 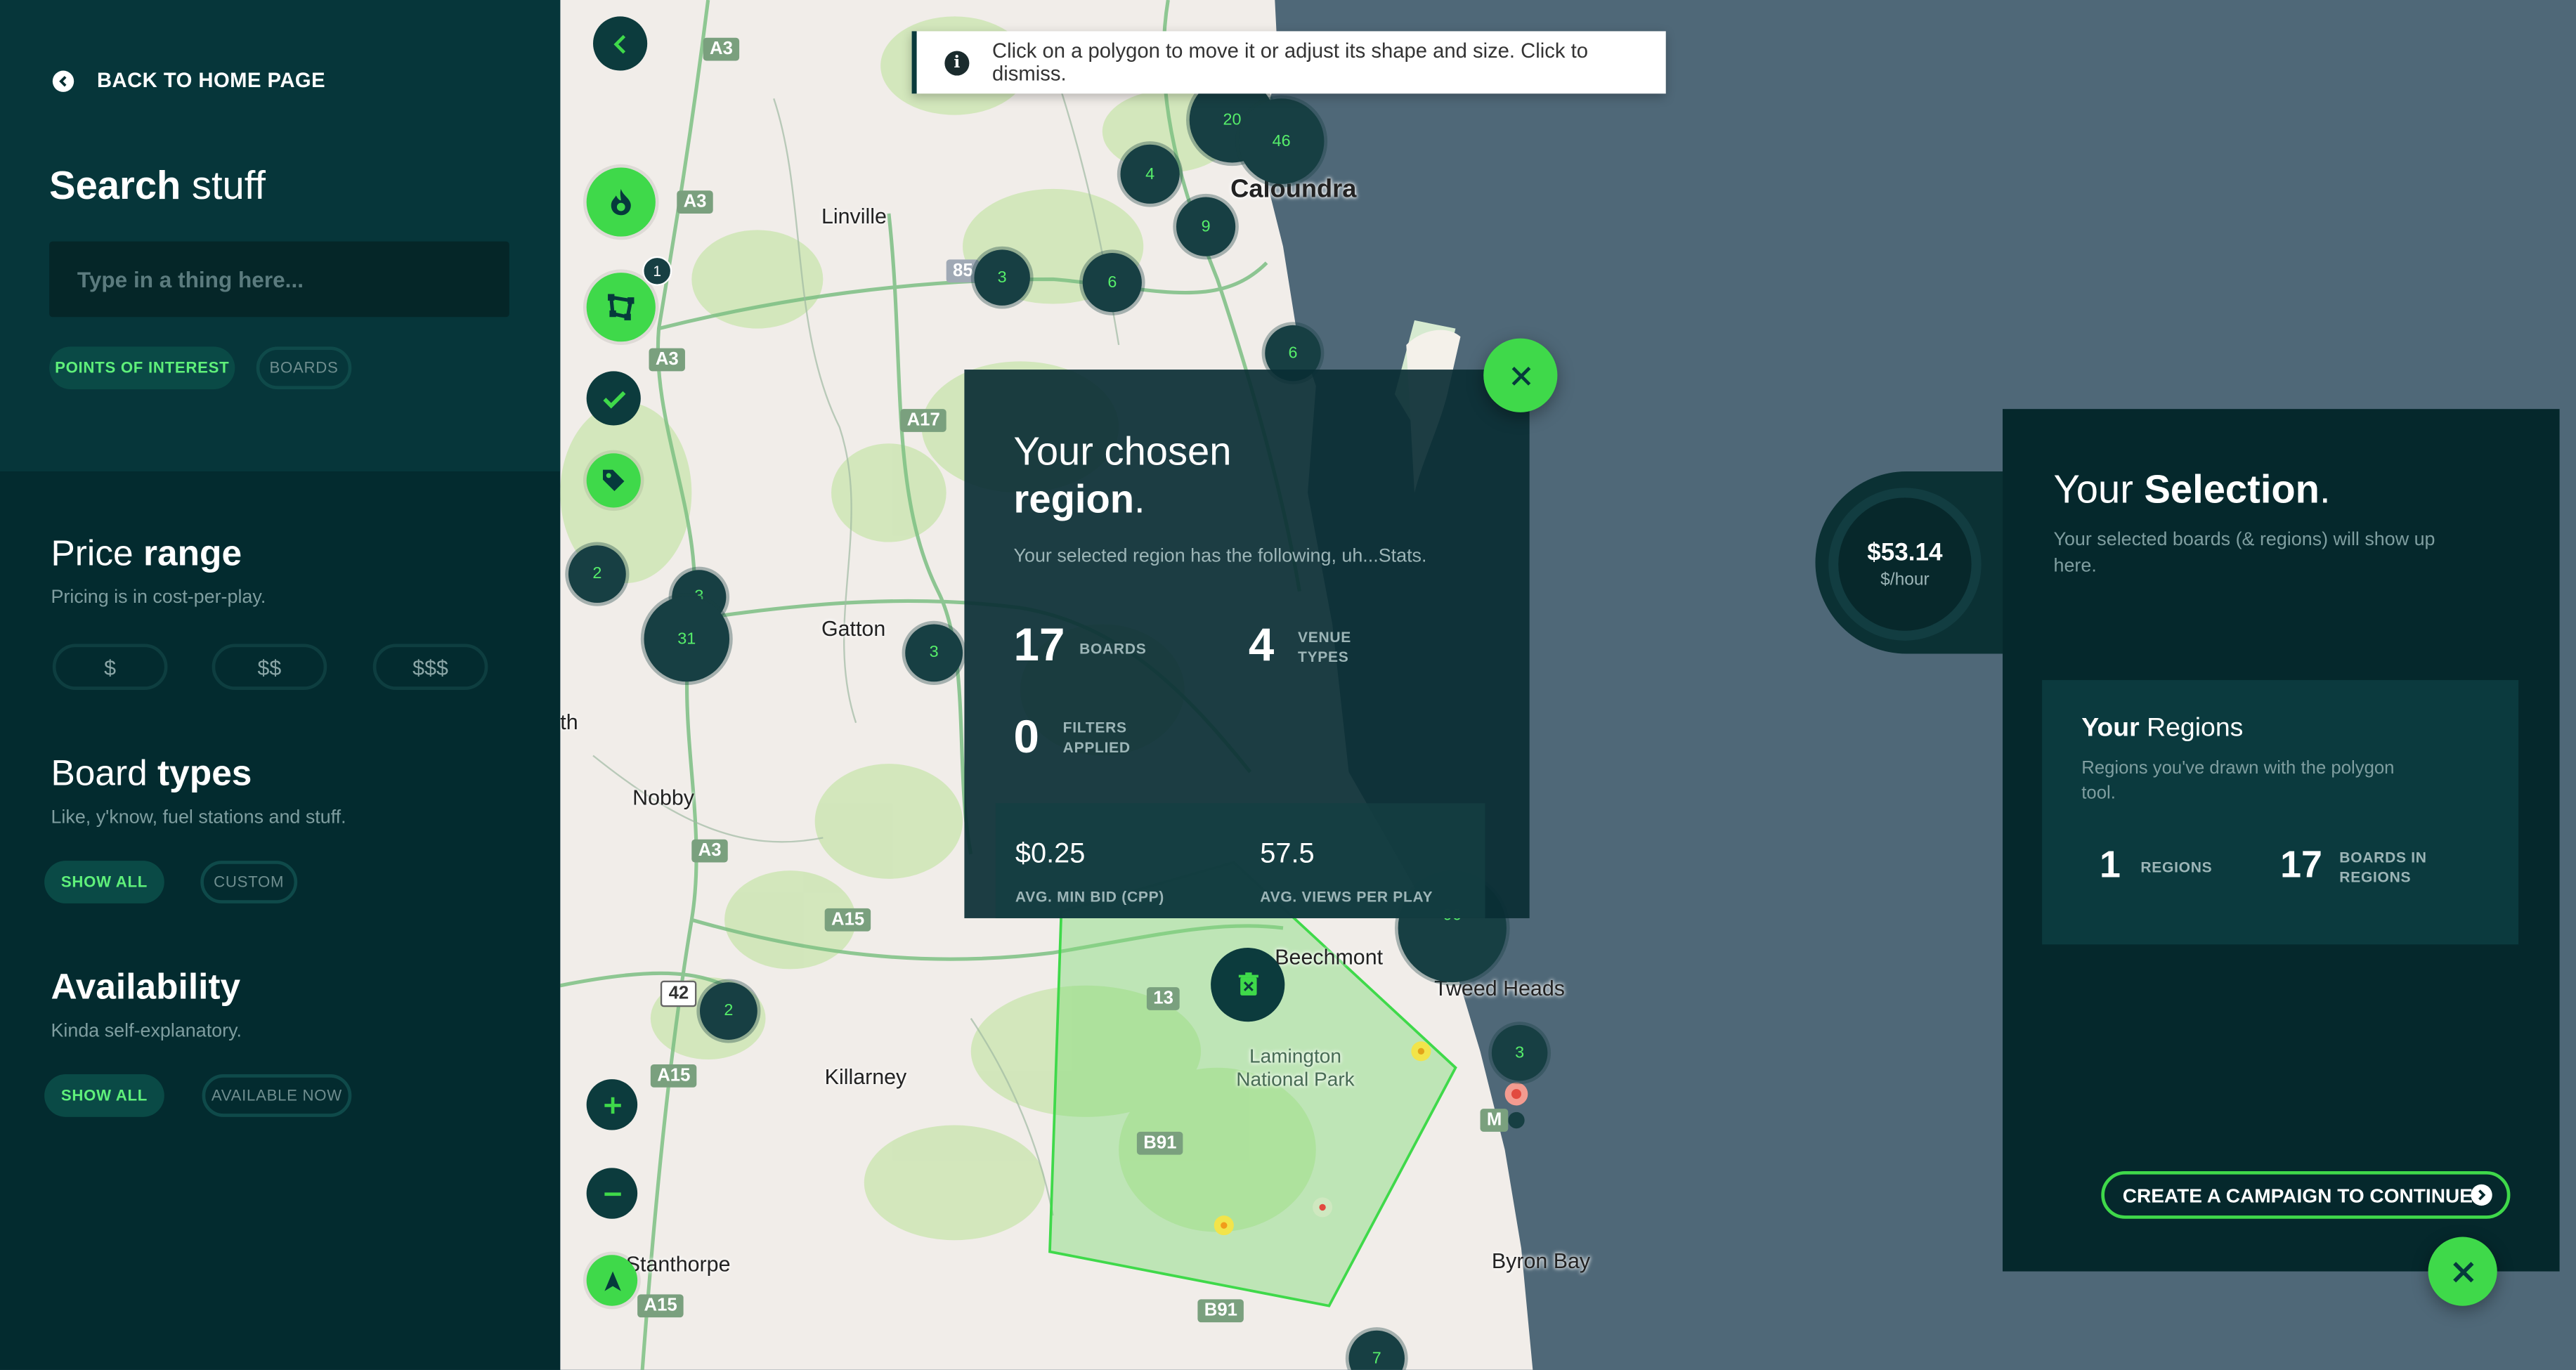 What do you see at coordinates (1346, 897) in the screenshot?
I see `views-per-play-label: AVG. VIEWS PER PLAY` at bounding box center [1346, 897].